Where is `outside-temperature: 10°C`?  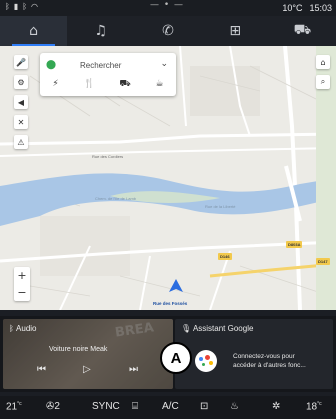 outside-temperature: 10°C is located at coordinates (292, 8).